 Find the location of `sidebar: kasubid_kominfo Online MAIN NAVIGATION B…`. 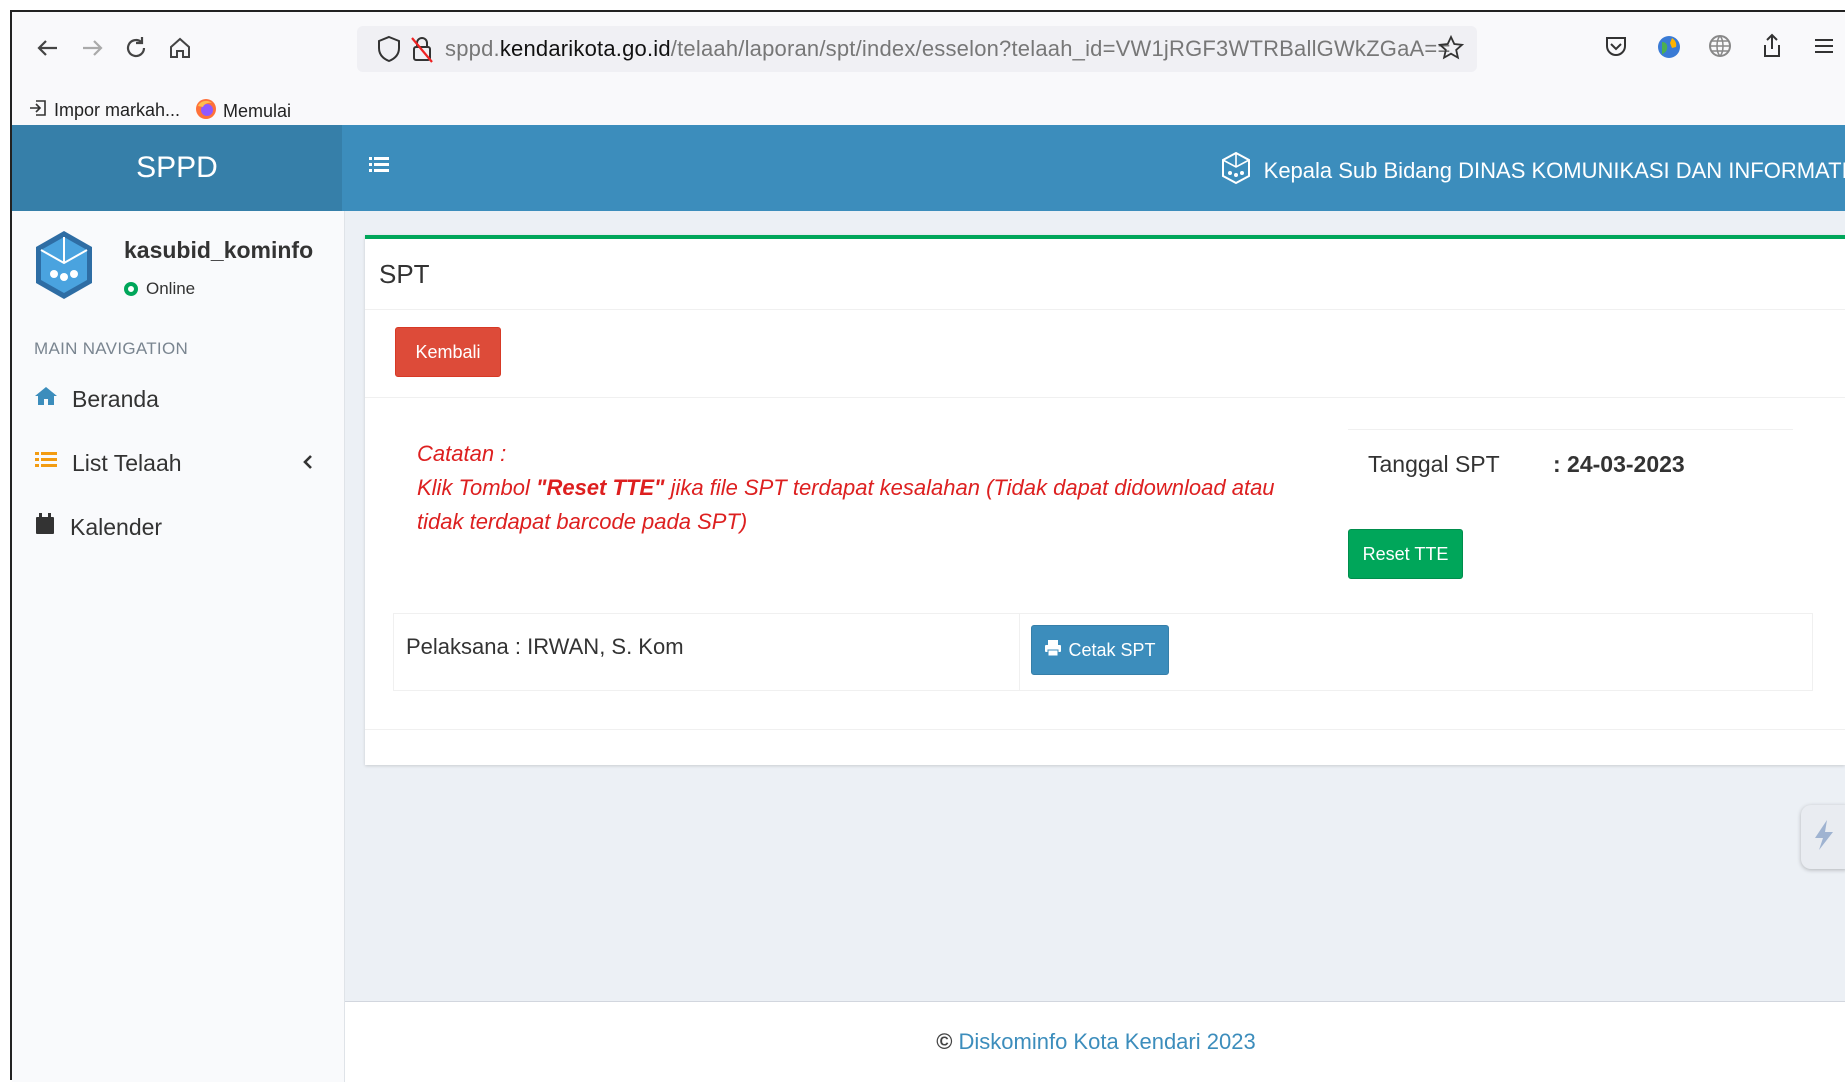

sidebar: kasubid_kominfo Online MAIN NAVIGATION B… is located at coordinates (178, 646).